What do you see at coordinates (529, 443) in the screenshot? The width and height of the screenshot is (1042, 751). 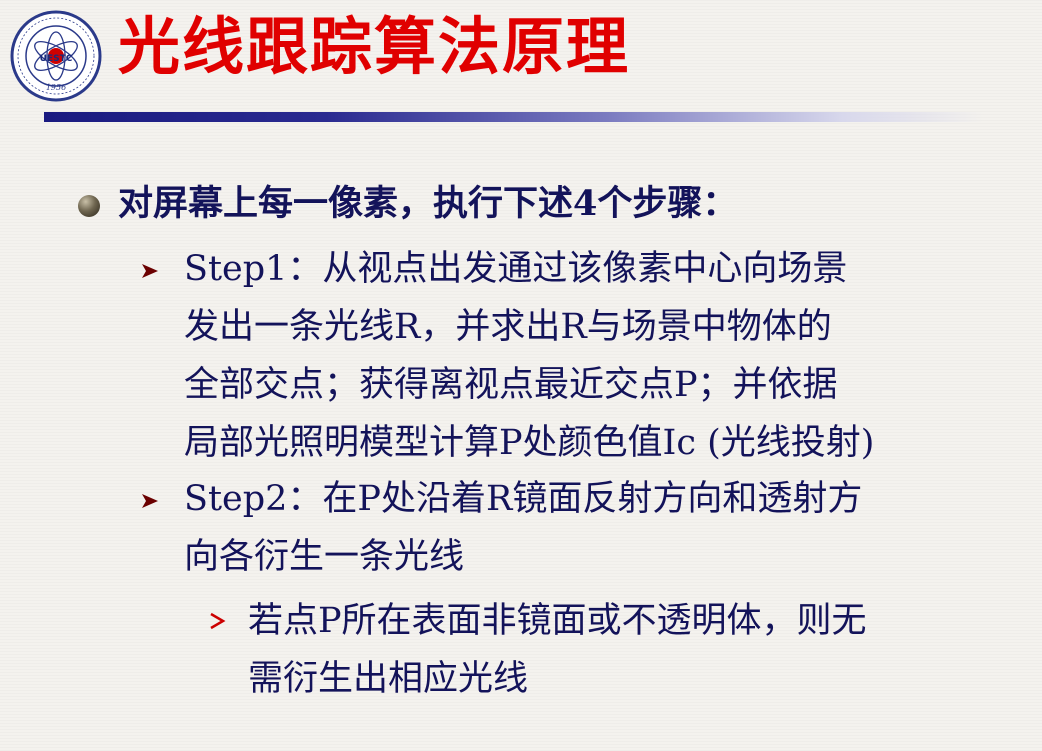 I see `step1-line-4: 局部光照明模型计算P处颜色值Ic (光线投射)` at bounding box center [529, 443].